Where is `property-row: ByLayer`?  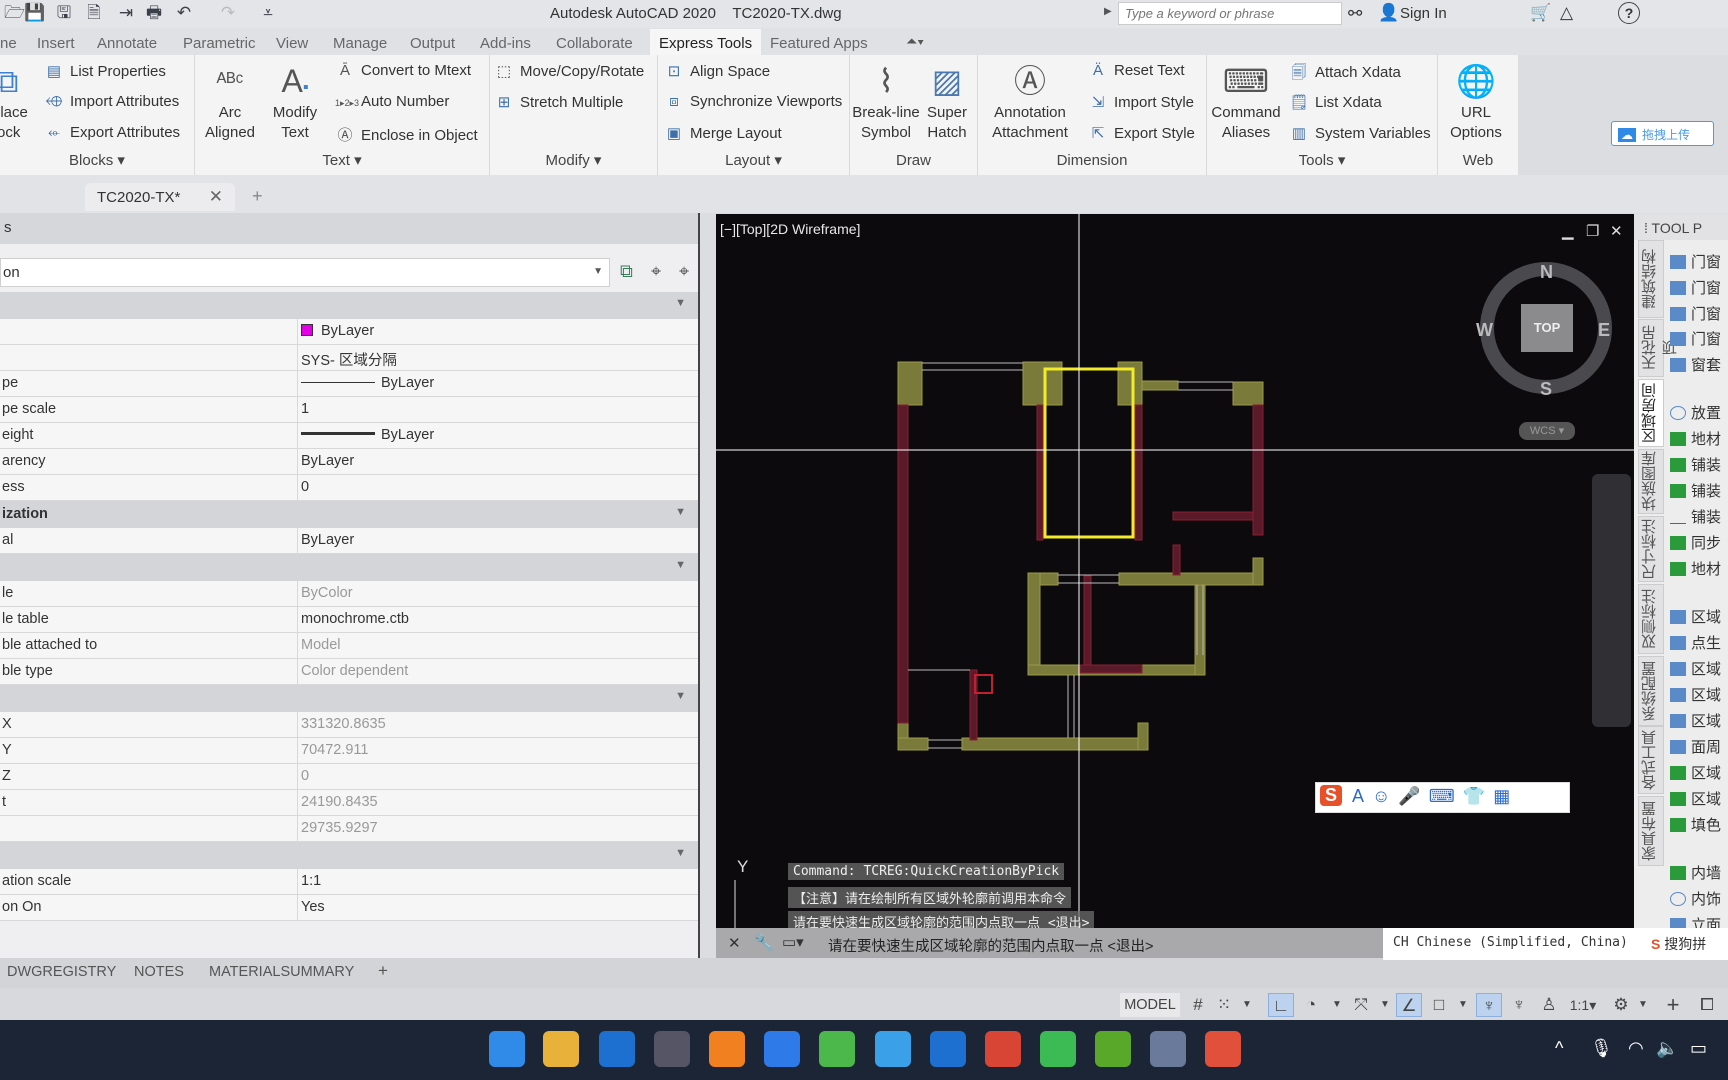
property-row: ByLayer is located at coordinates (349, 332).